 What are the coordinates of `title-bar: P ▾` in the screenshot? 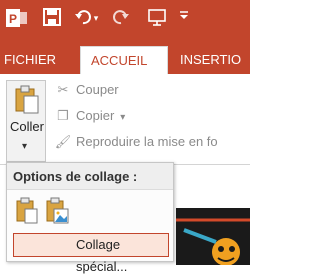 It's located at (125, 19).